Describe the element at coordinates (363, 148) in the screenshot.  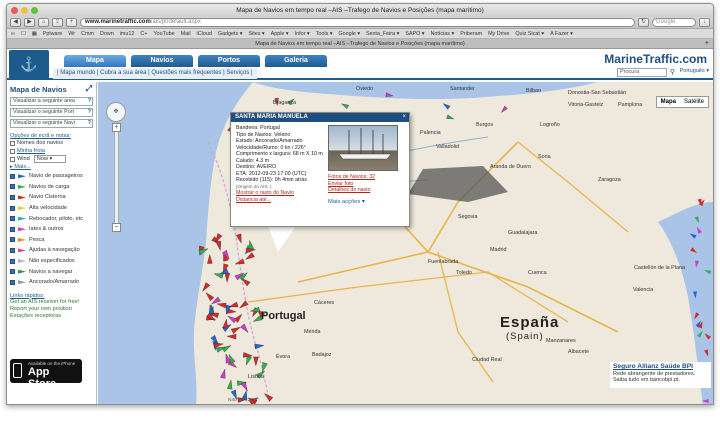
I see `vessel-photo` at that location.